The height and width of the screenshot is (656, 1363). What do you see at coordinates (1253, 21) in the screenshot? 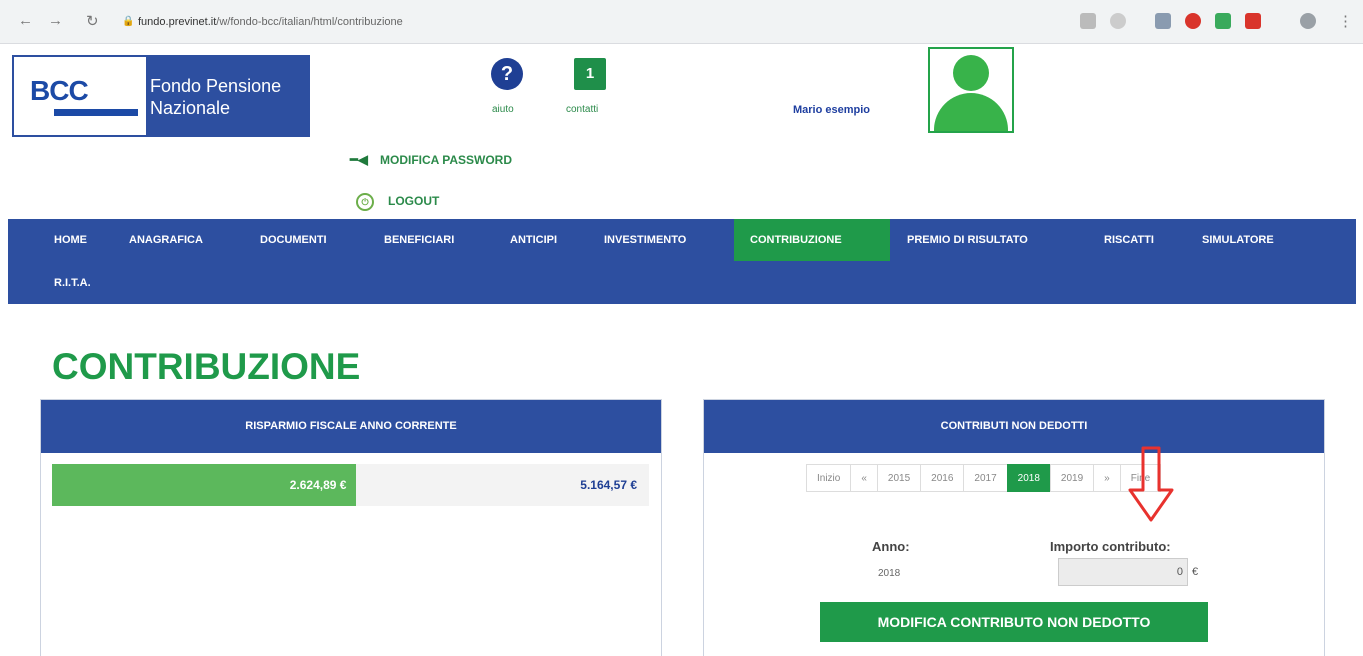
I see `shield-extension-icon` at bounding box center [1253, 21].